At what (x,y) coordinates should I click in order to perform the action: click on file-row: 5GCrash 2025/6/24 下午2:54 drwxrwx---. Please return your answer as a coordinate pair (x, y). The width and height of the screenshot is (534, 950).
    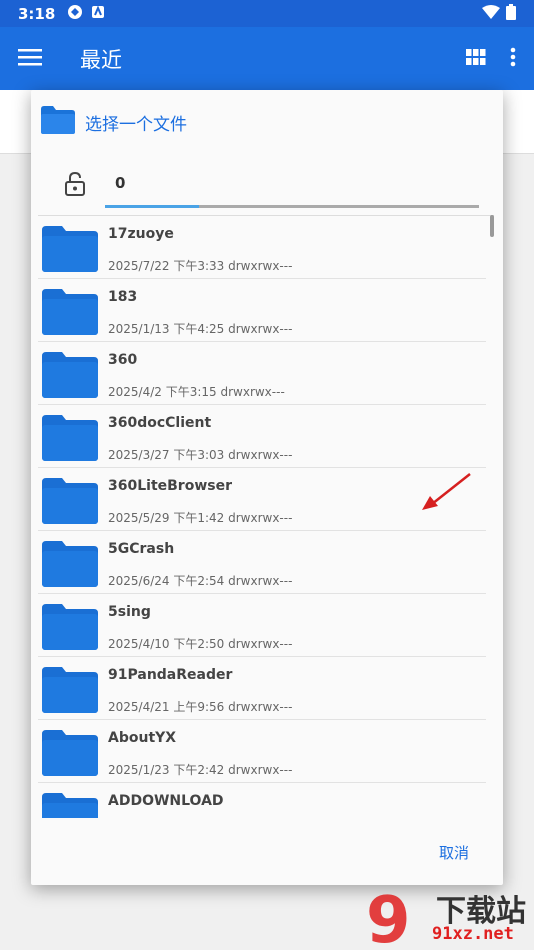
    Looking at the image, I should click on (262, 562).